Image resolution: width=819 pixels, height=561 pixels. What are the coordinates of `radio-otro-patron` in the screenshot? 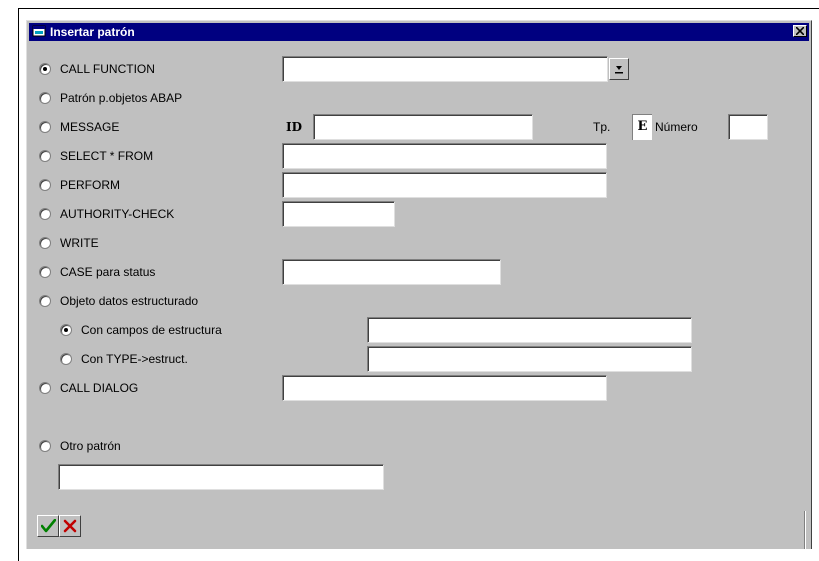 It's located at (45, 446).